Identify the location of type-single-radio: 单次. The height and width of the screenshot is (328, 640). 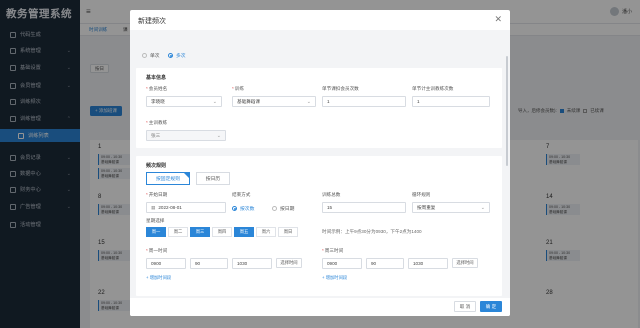
(151, 55).